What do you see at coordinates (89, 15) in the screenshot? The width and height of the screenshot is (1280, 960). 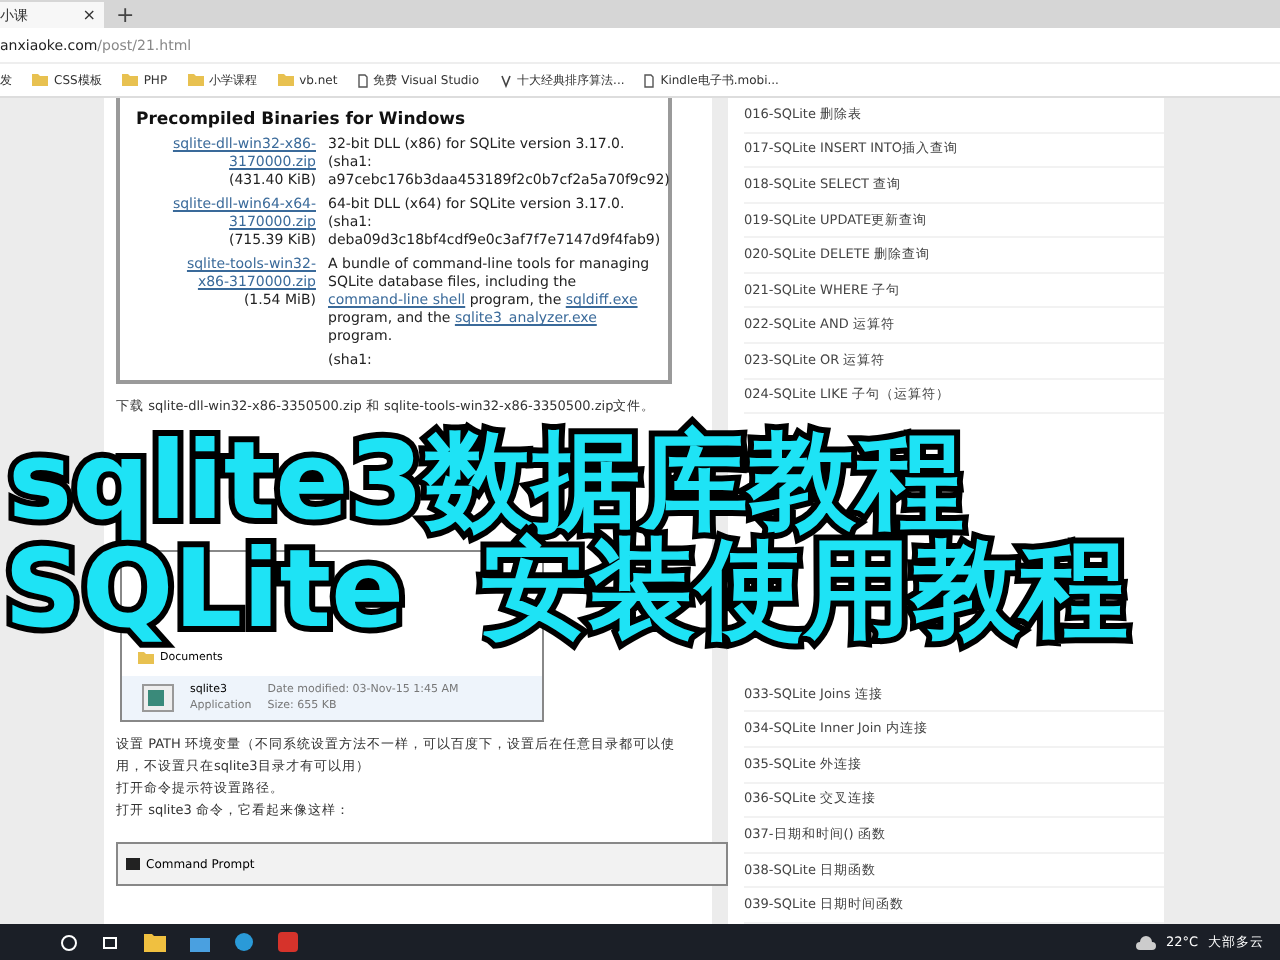 I see `close-tab-button: ×` at bounding box center [89, 15].